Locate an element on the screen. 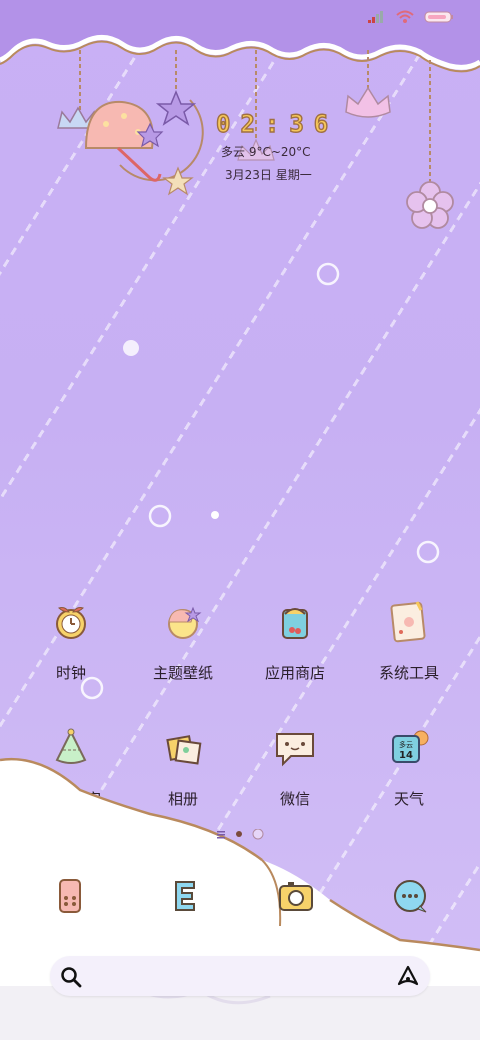  app-label: 时钟 is located at coordinates (70, 673).